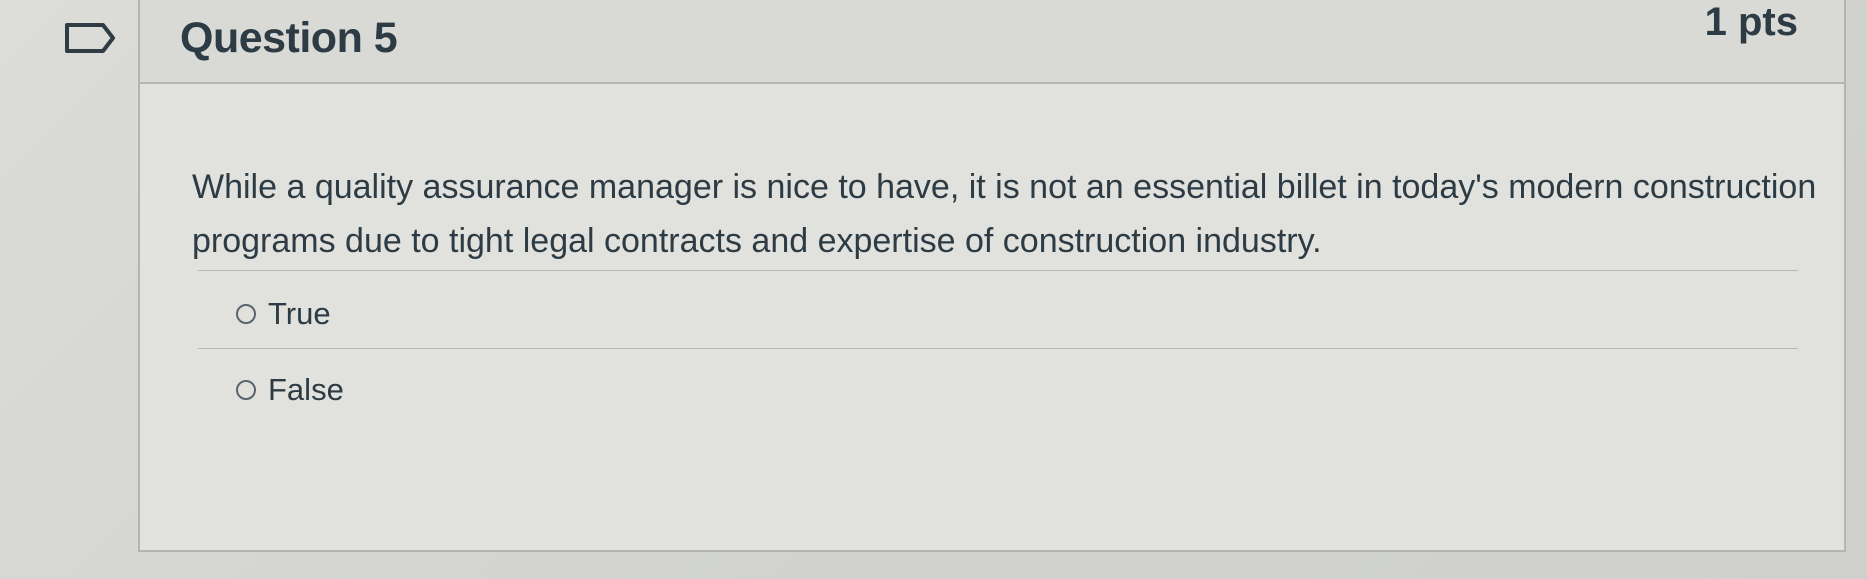 This screenshot has width=1867, height=579. Describe the element at coordinates (306, 389) in the screenshot. I see `answer-label-false: False` at that location.